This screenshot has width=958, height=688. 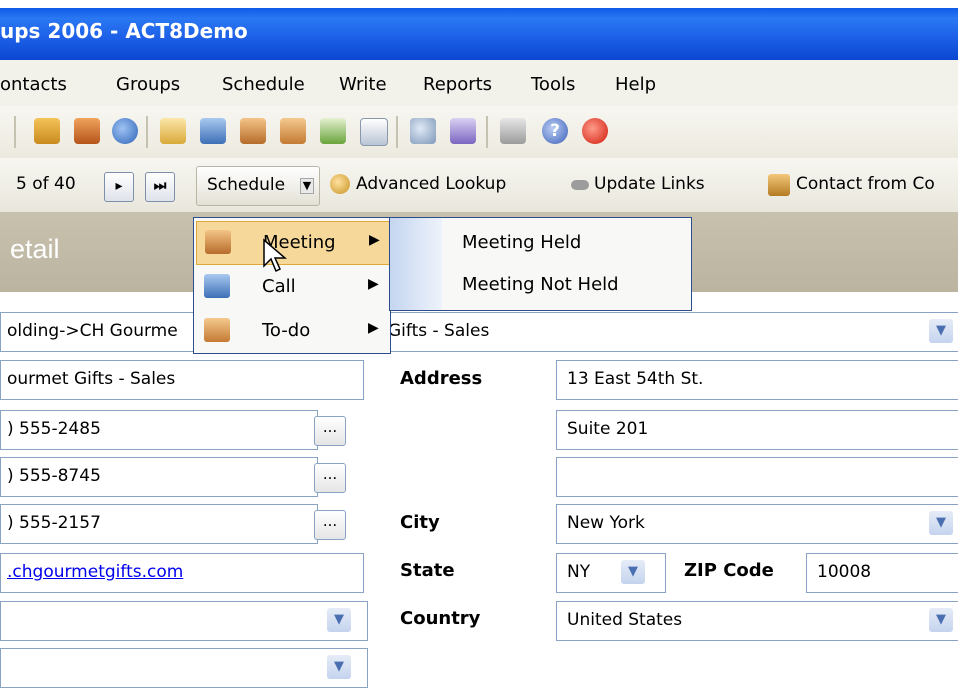 What do you see at coordinates (553, 84) in the screenshot?
I see `menu-tools: Tools` at bounding box center [553, 84].